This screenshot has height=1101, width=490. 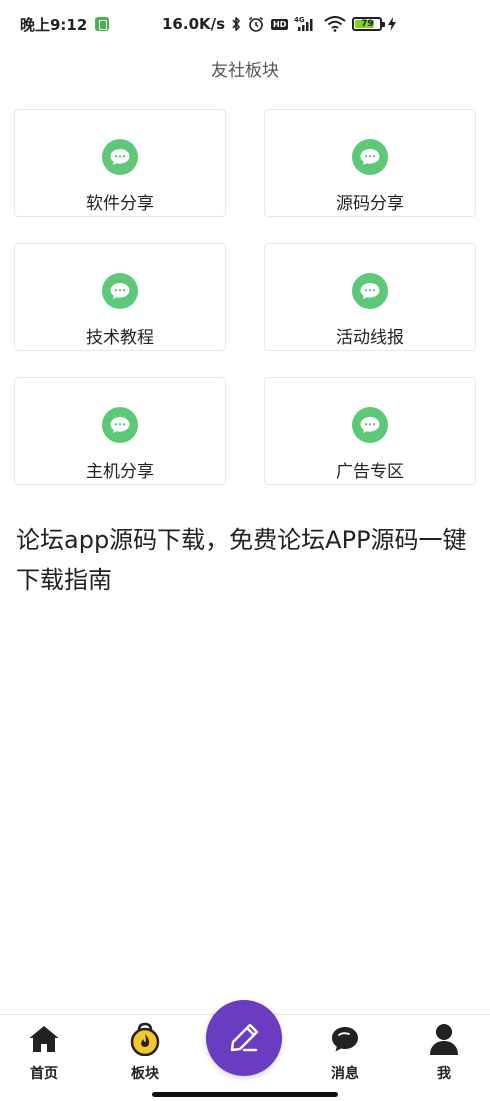 I want to click on network-type-label: 4G, so click(x=299, y=20).